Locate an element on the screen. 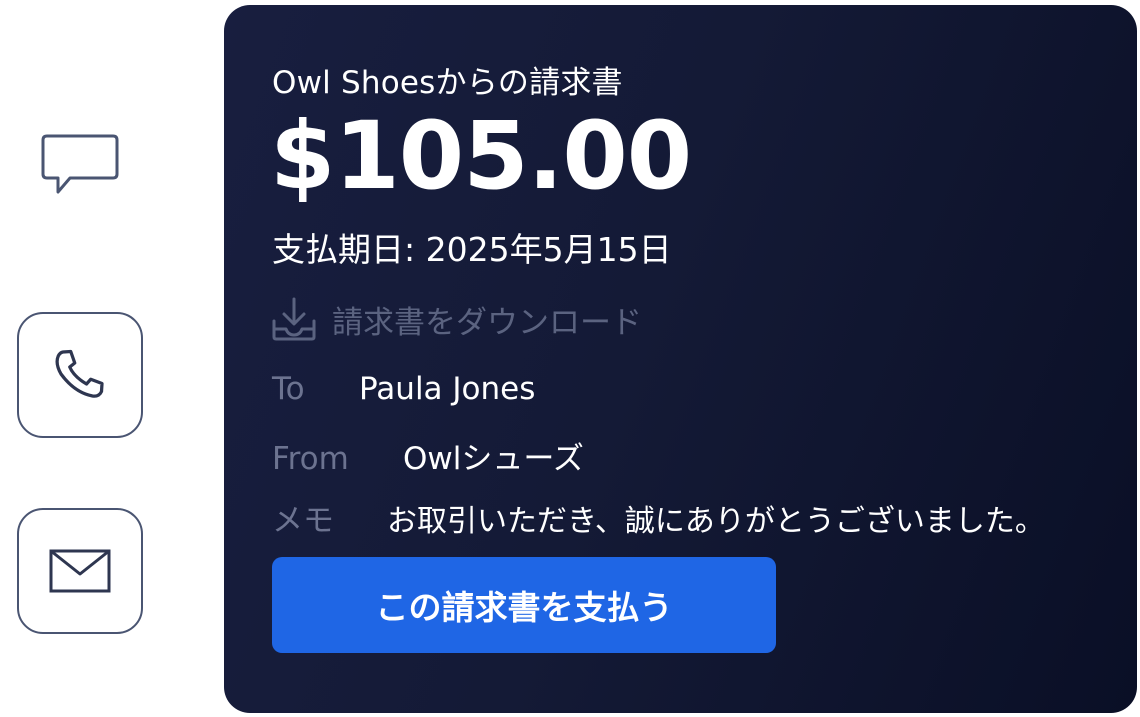 The image size is (1140, 717). download-invoice-link: 請求書をダウンロード is located at coordinates (456, 319).